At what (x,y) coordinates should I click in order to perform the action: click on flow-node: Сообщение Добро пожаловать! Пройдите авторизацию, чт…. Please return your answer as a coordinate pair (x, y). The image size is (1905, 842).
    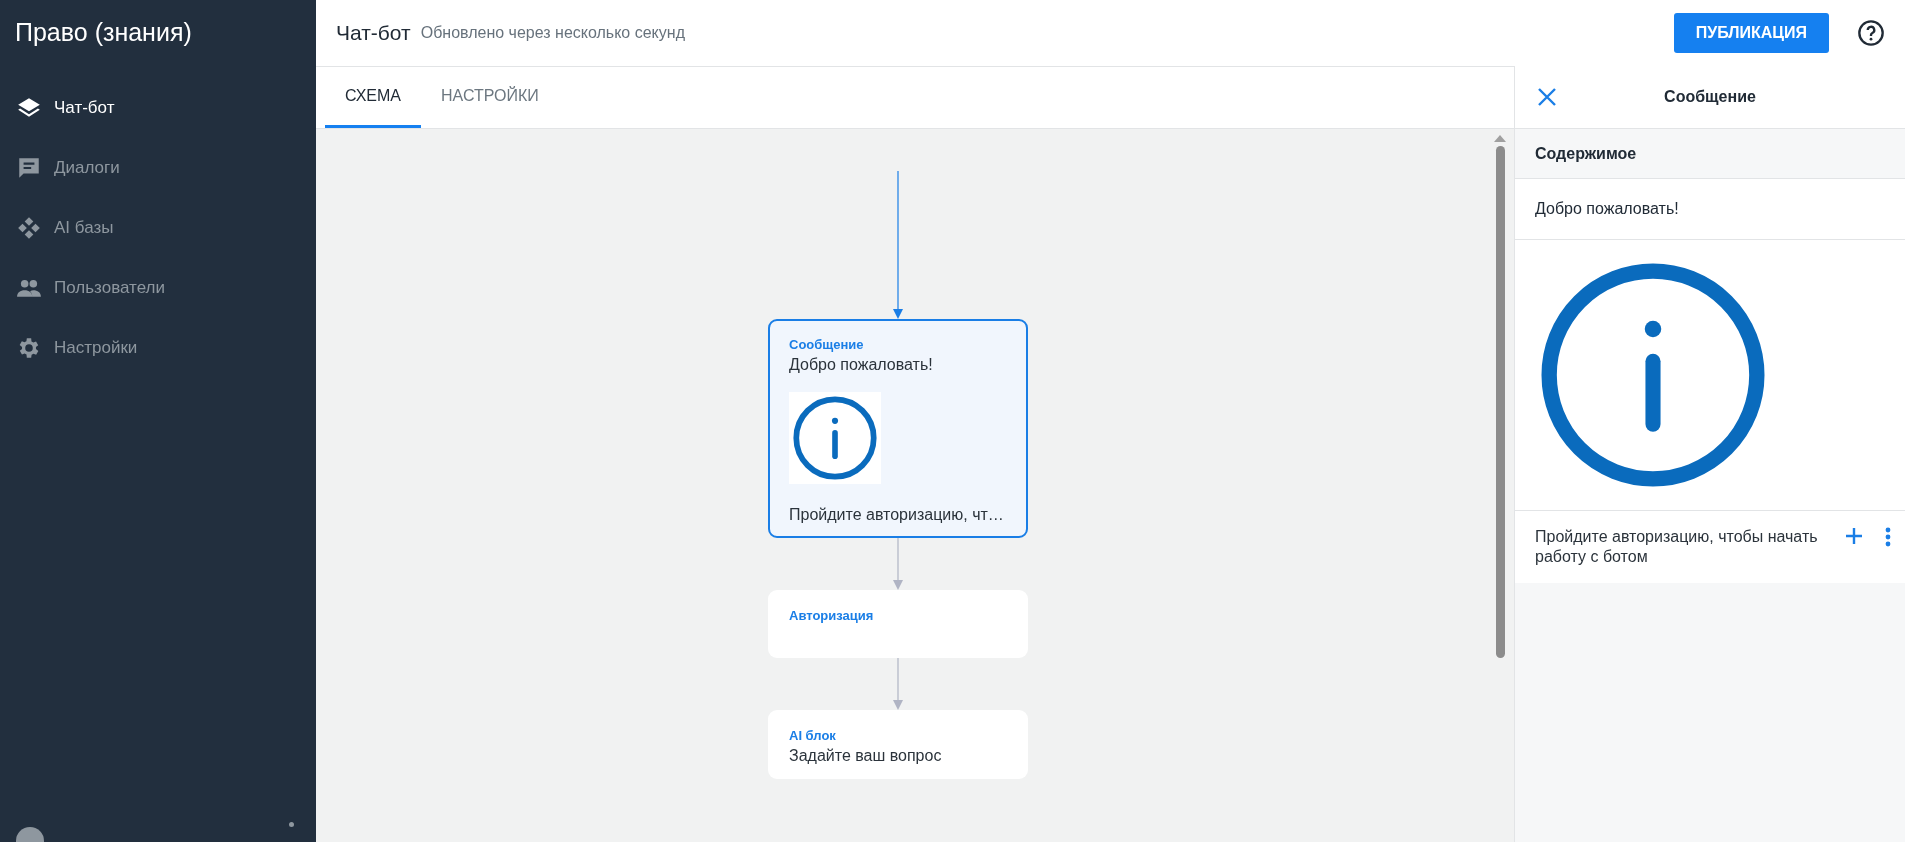
    Looking at the image, I should click on (898, 428).